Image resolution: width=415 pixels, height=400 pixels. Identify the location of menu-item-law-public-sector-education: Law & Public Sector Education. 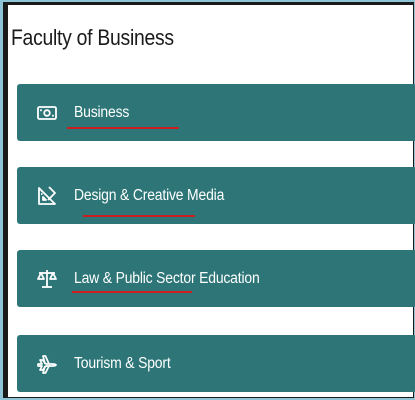
(216, 278).